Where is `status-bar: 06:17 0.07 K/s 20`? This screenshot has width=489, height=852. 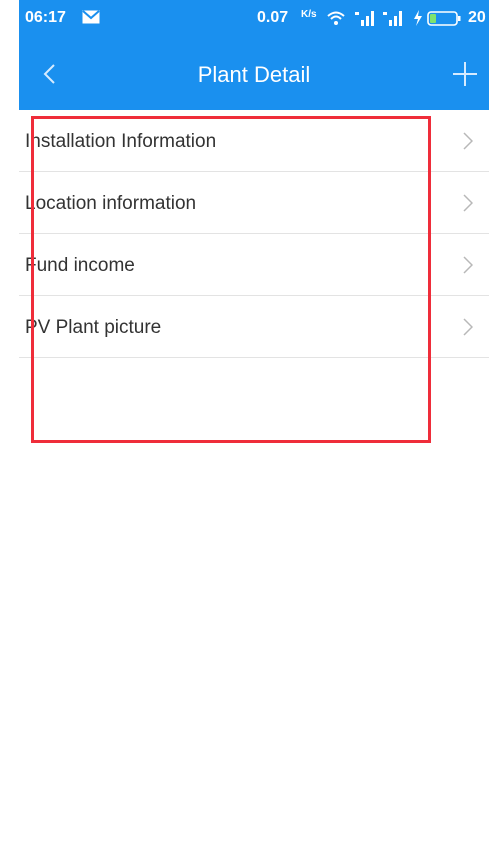 status-bar: 06:17 0.07 K/s 20 is located at coordinates (254, 19).